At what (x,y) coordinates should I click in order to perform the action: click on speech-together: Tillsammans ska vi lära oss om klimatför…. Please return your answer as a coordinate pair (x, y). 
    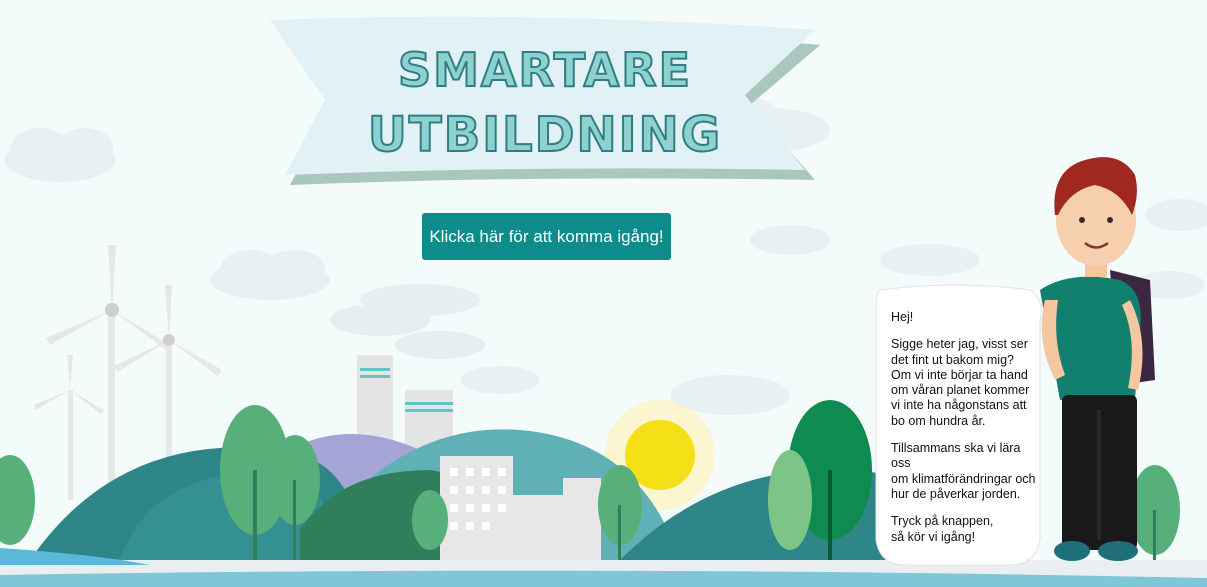
    Looking at the image, I should click on (963, 471).